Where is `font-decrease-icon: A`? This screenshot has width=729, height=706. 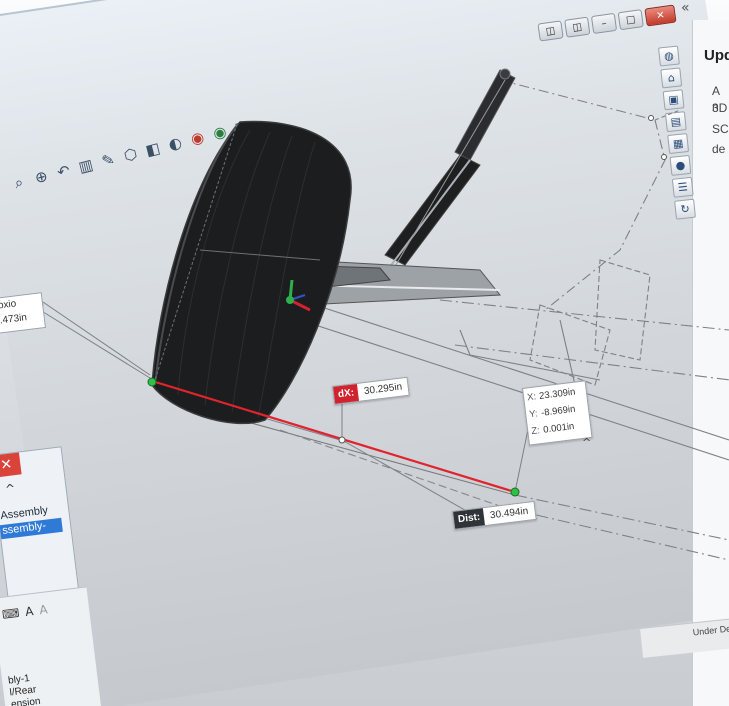 font-decrease-icon: A is located at coordinates (44, 609).